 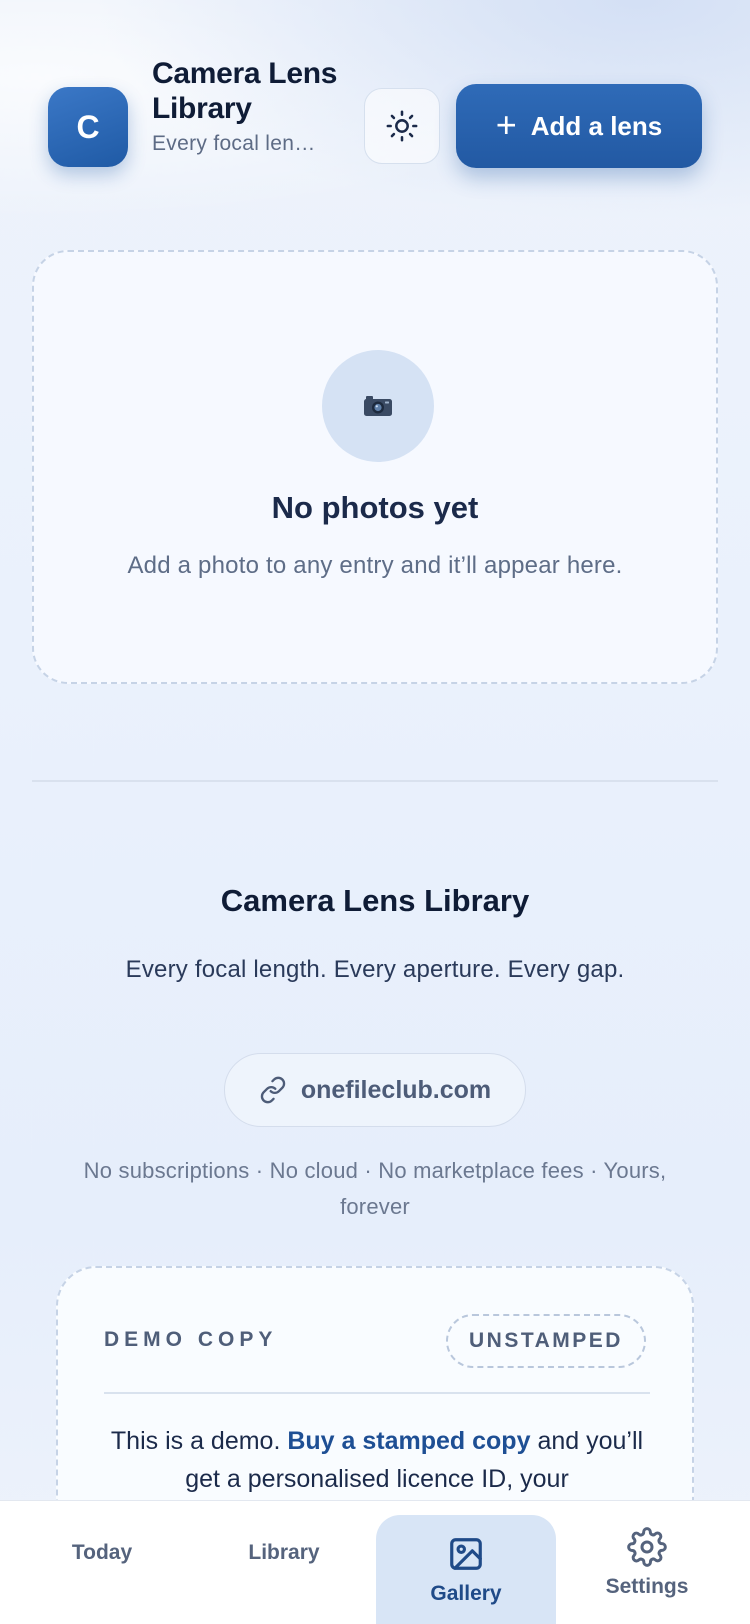 I want to click on image-icon, so click(x=466, y=1554).